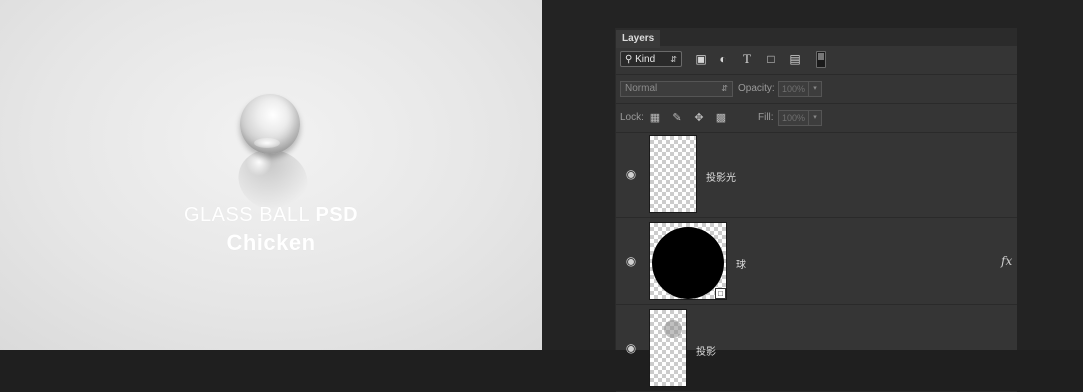 This screenshot has width=1083, height=392. What do you see at coordinates (720, 293) in the screenshot?
I see `vector-mask-icon: □` at bounding box center [720, 293].